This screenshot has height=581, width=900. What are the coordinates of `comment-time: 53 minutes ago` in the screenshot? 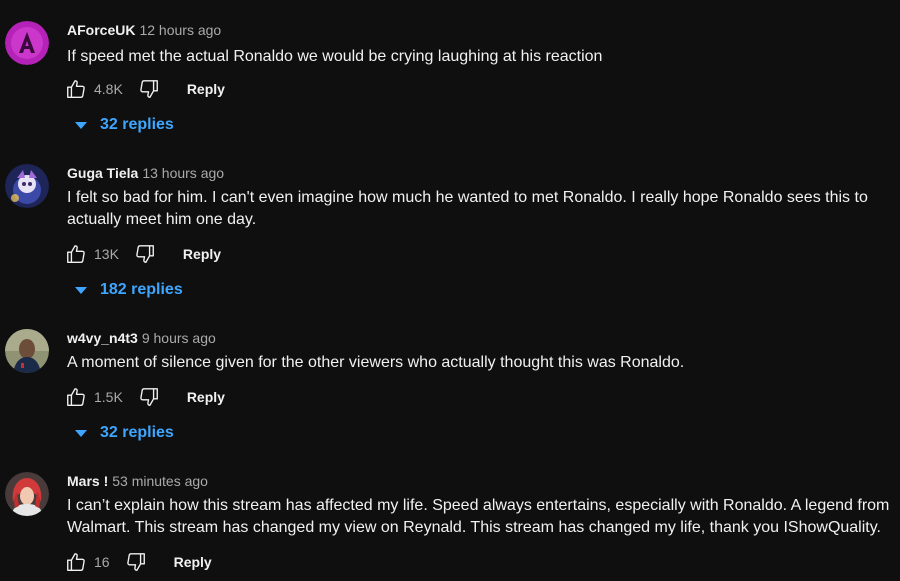 It's located at (160, 481).